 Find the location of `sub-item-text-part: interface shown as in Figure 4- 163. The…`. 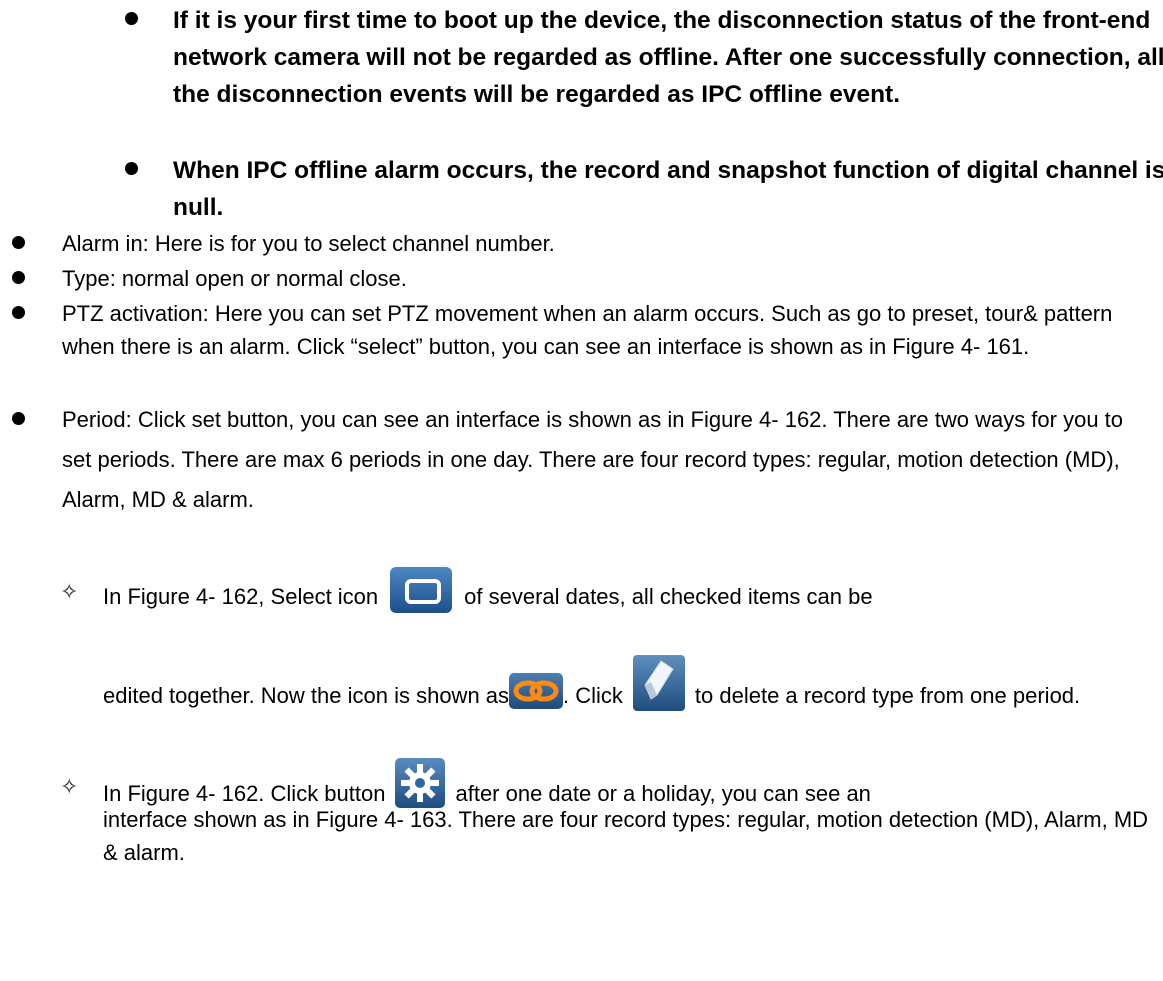

sub-item-text-part: interface shown as in Figure 4- 163. The… is located at coordinates (626, 836).